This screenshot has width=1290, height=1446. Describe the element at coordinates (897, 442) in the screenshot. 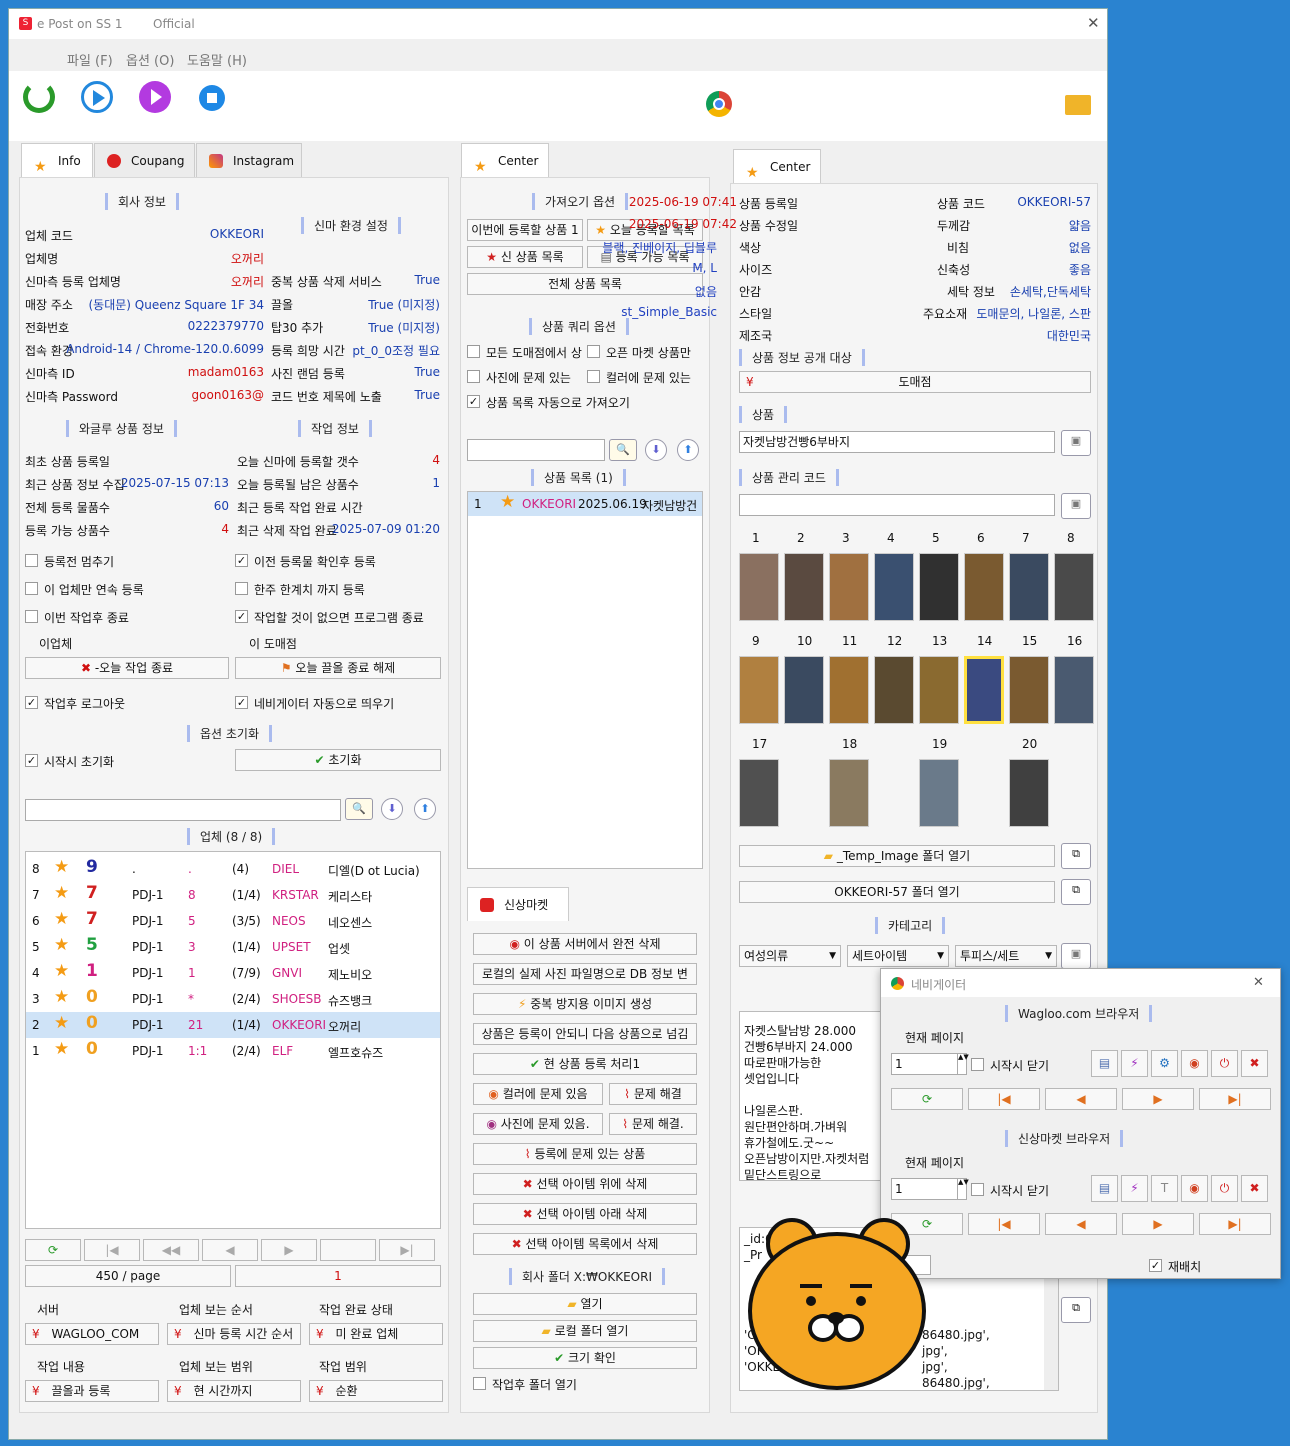

I see `product-name-input: 자켓남방건빵6부바지` at that location.